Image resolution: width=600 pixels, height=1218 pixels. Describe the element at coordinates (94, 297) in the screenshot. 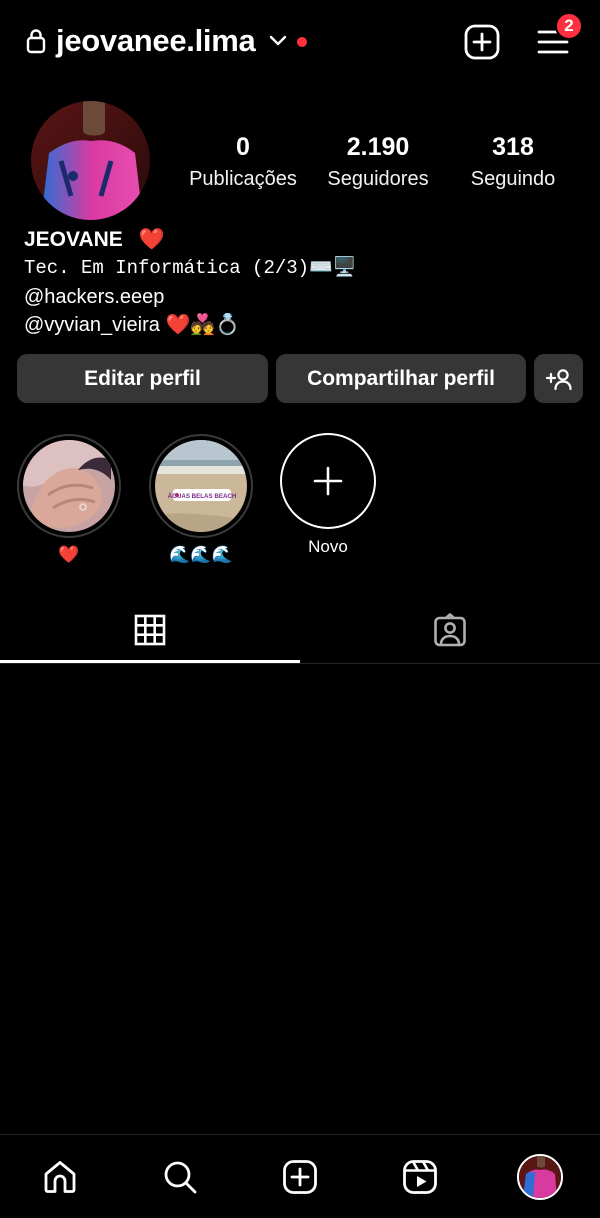

I see `bio-mention-link: @hackers.eeep` at that location.